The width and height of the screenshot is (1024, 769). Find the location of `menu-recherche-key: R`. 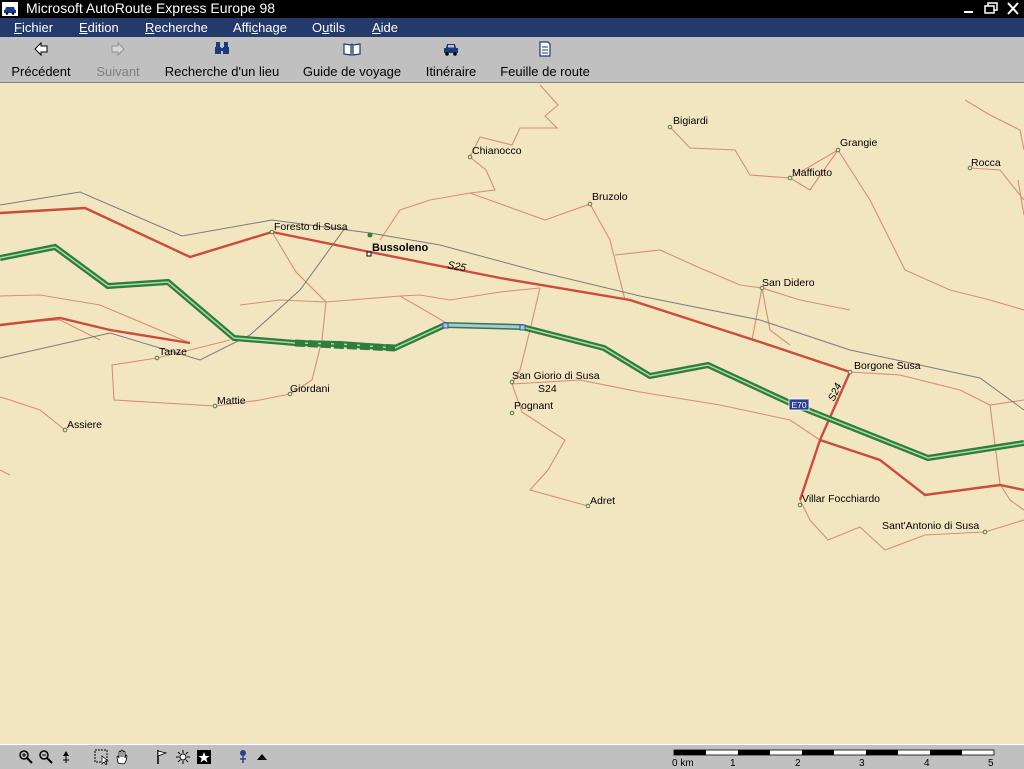

menu-recherche-key: R is located at coordinates (150, 27).